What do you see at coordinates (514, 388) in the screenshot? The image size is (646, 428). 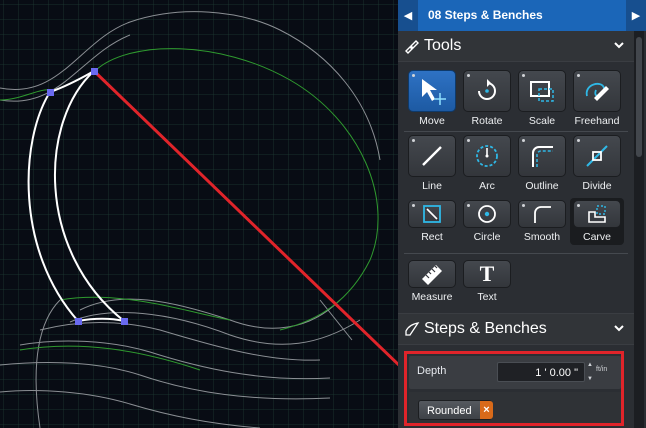 I see `highlight-box` at bounding box center [514, 388].